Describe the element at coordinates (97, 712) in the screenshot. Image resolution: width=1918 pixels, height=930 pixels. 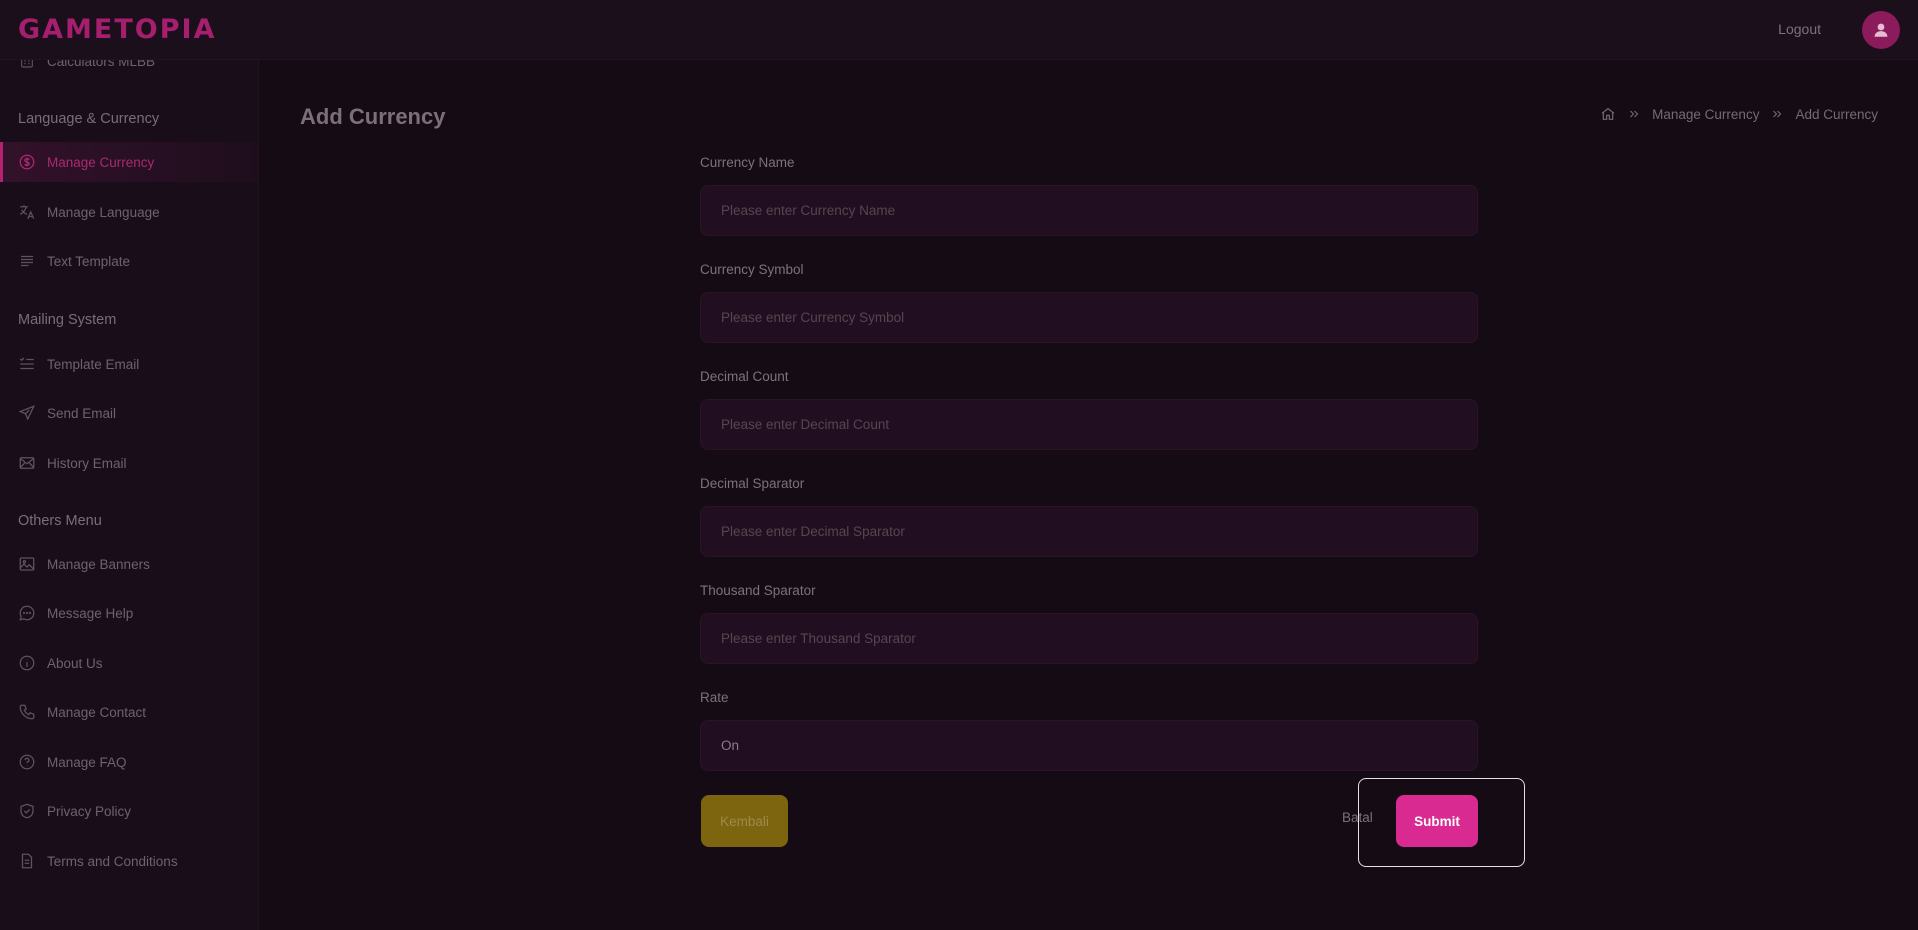
I see `sidebar-item-label: Manage Contact` at that location.